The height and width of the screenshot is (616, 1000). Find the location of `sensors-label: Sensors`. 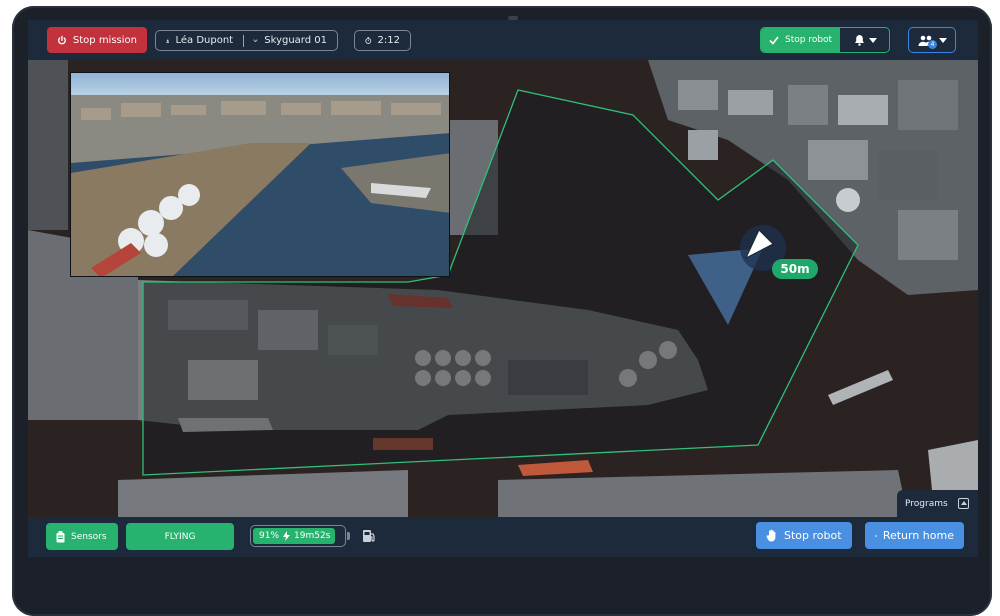

sensors-label: Sensors is located at coordinates (89, 537).